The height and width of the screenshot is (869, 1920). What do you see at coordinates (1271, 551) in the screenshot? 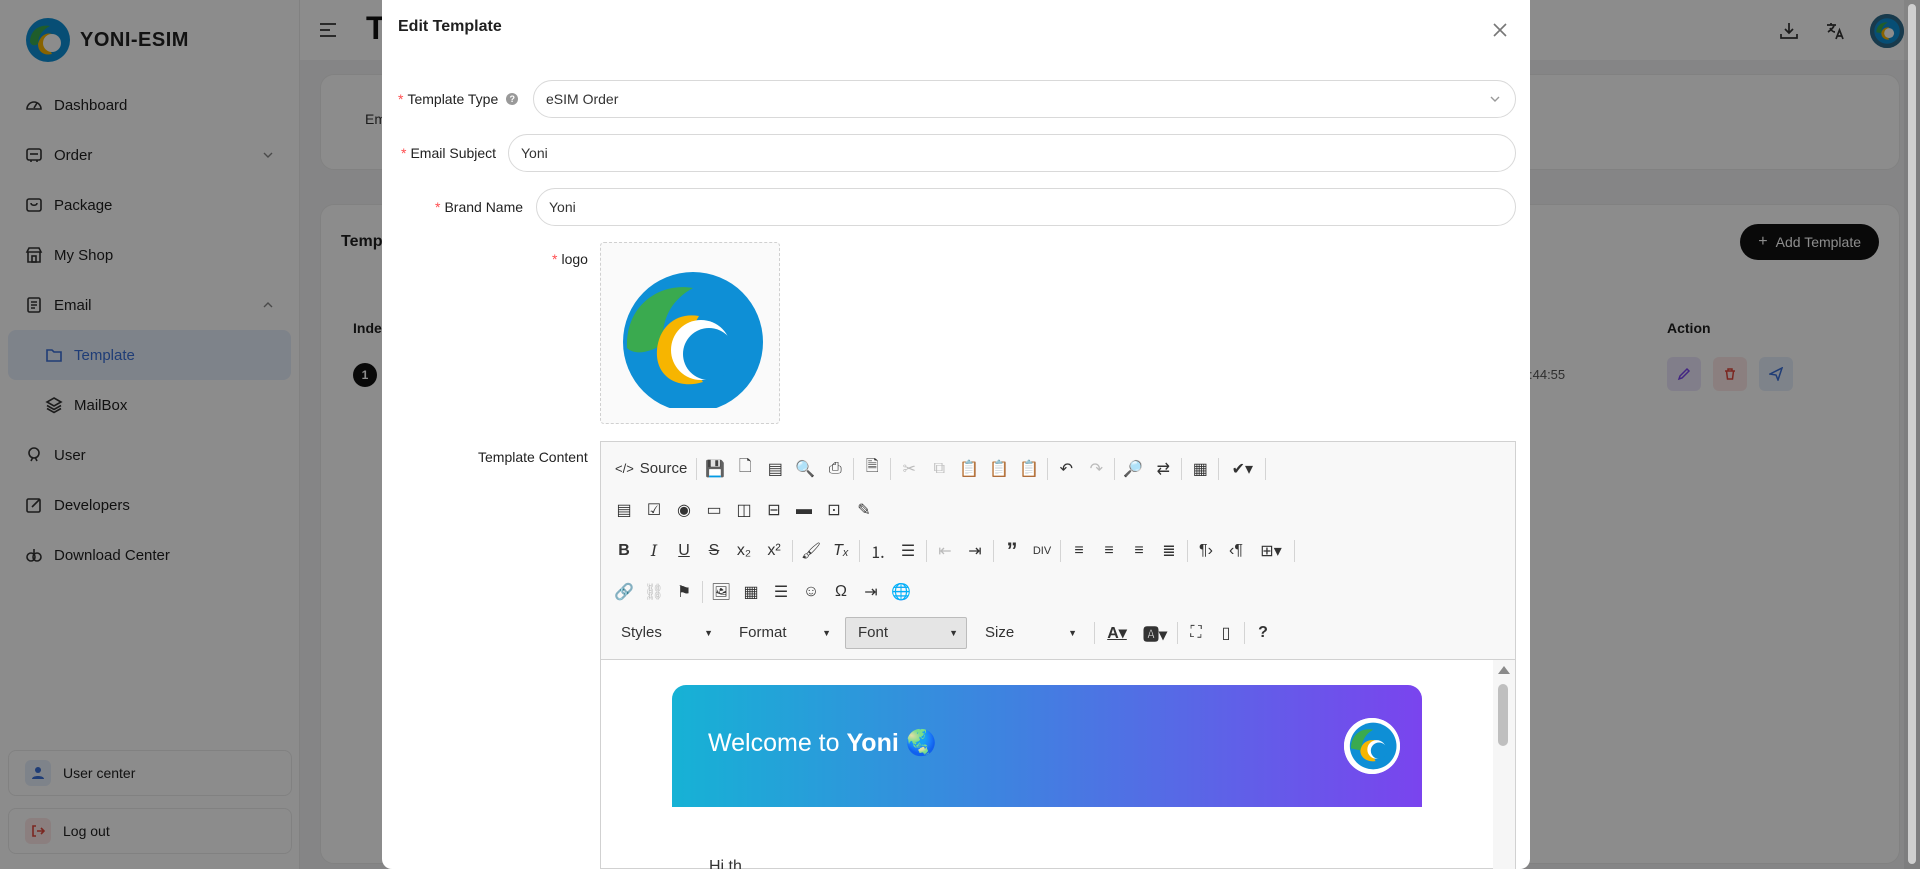
I see `language-icon: ⊞▾` at bounding box center [1271, 551].